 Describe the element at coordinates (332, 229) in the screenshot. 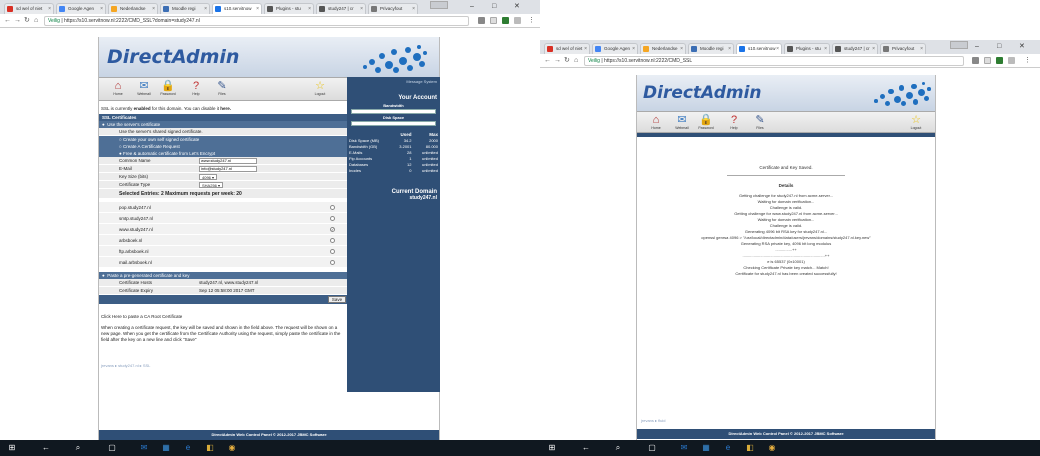

I see `domain-checkbox: ✓` at that location.